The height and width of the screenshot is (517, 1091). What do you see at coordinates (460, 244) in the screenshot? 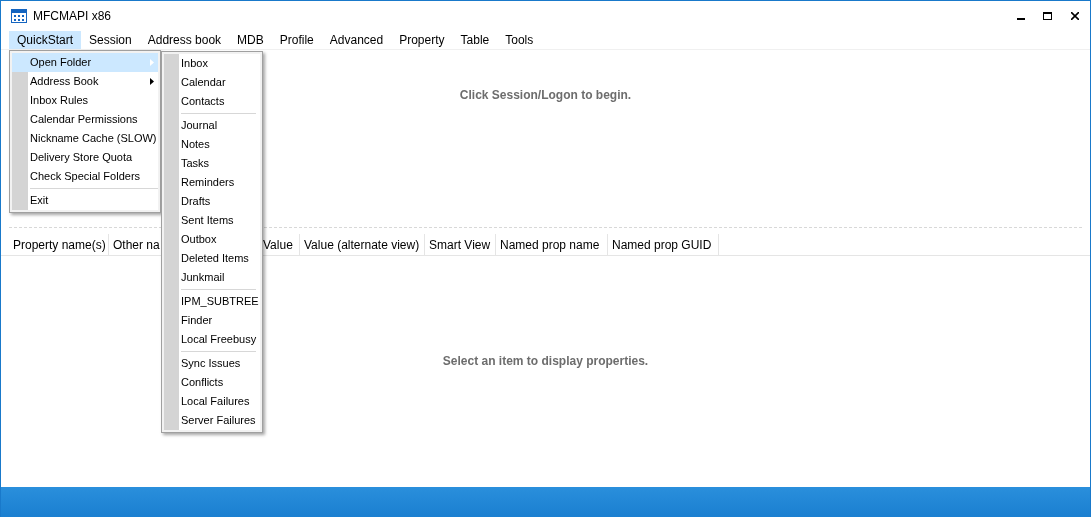
I see `column-header: Smart View` at bounding box center [460, 244].